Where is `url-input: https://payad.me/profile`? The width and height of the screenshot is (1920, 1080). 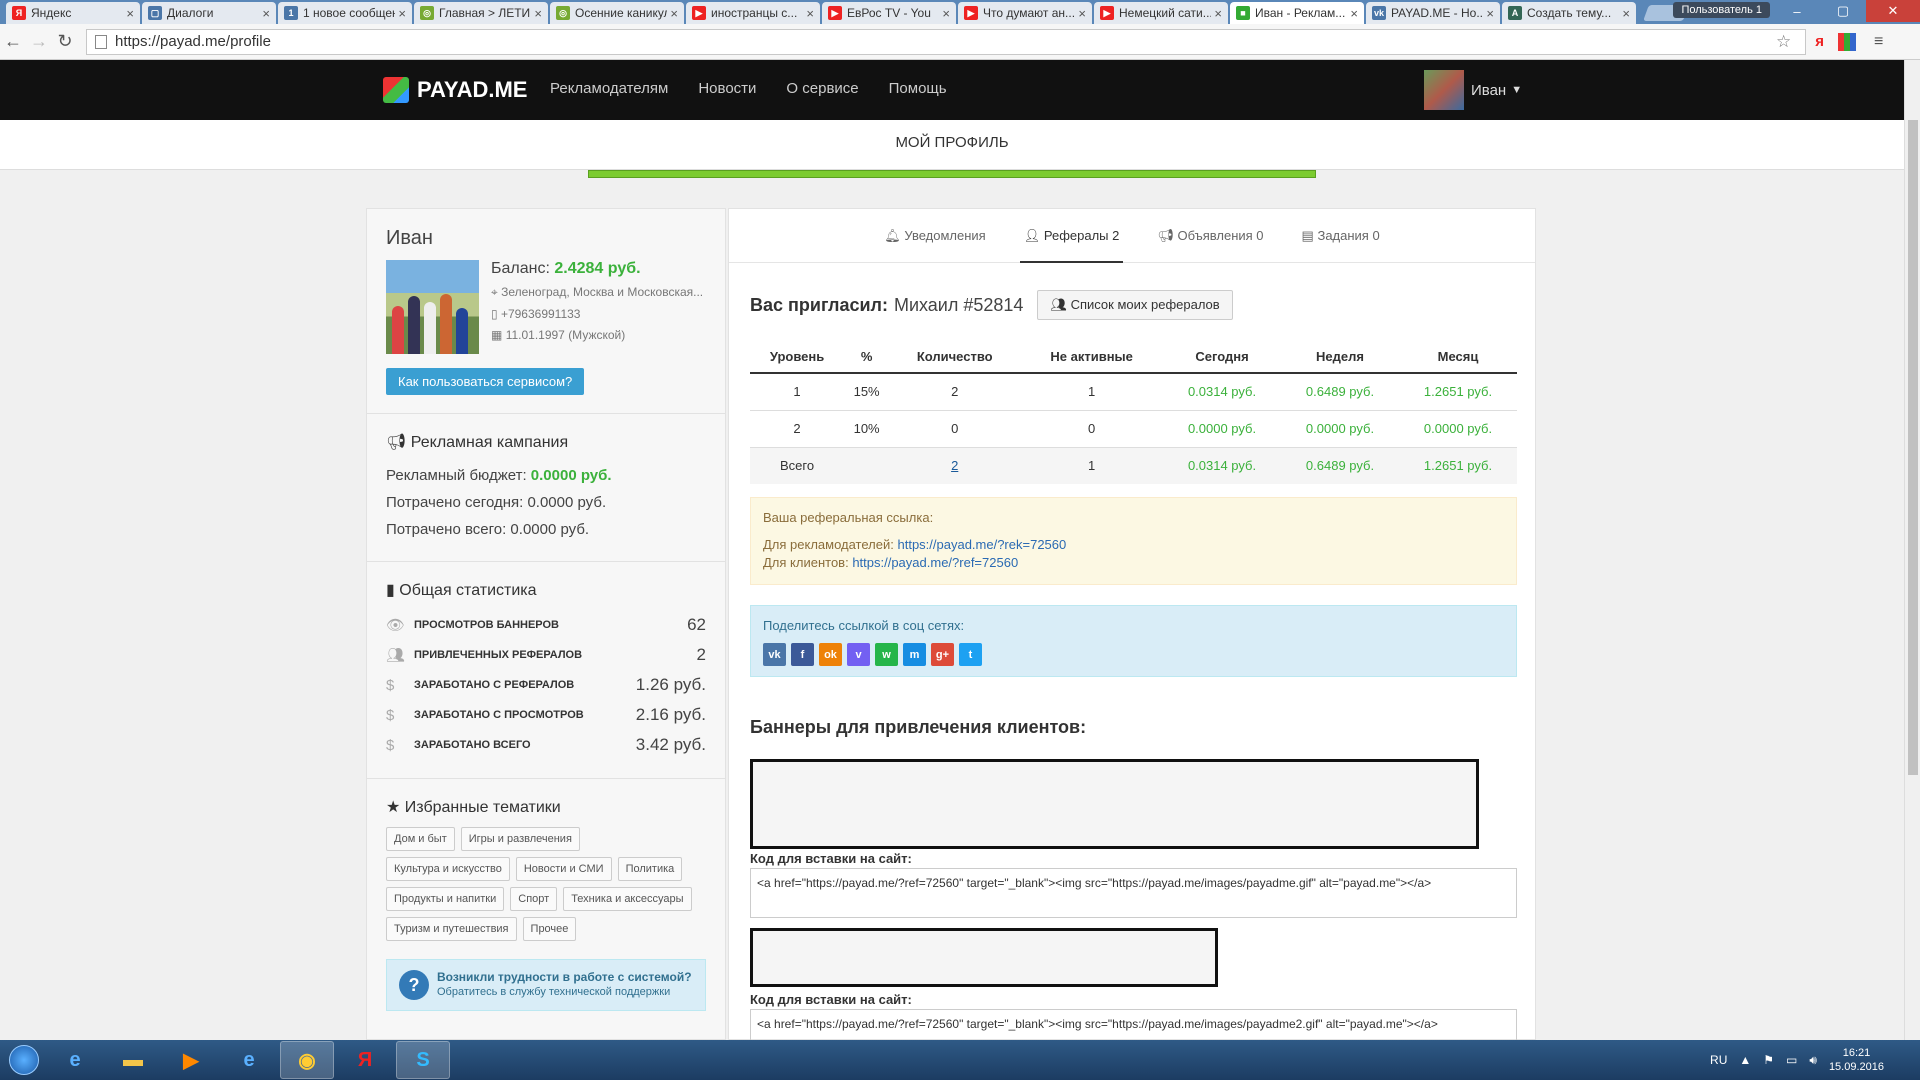
url-input: https://payad.me/profile is located at coordinates (946, 41).